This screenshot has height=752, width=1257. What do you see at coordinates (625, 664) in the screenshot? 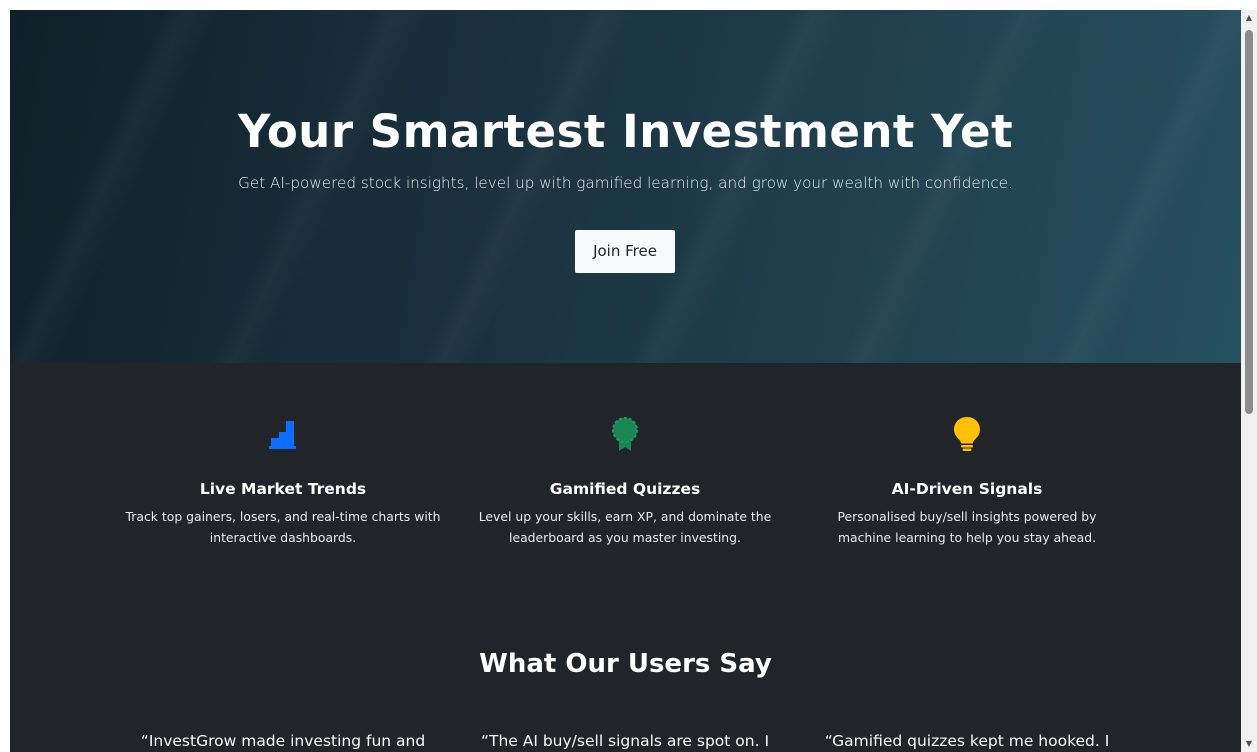
I see `testimonials-title: What Our Users Say` at bounding box center [625, 664].